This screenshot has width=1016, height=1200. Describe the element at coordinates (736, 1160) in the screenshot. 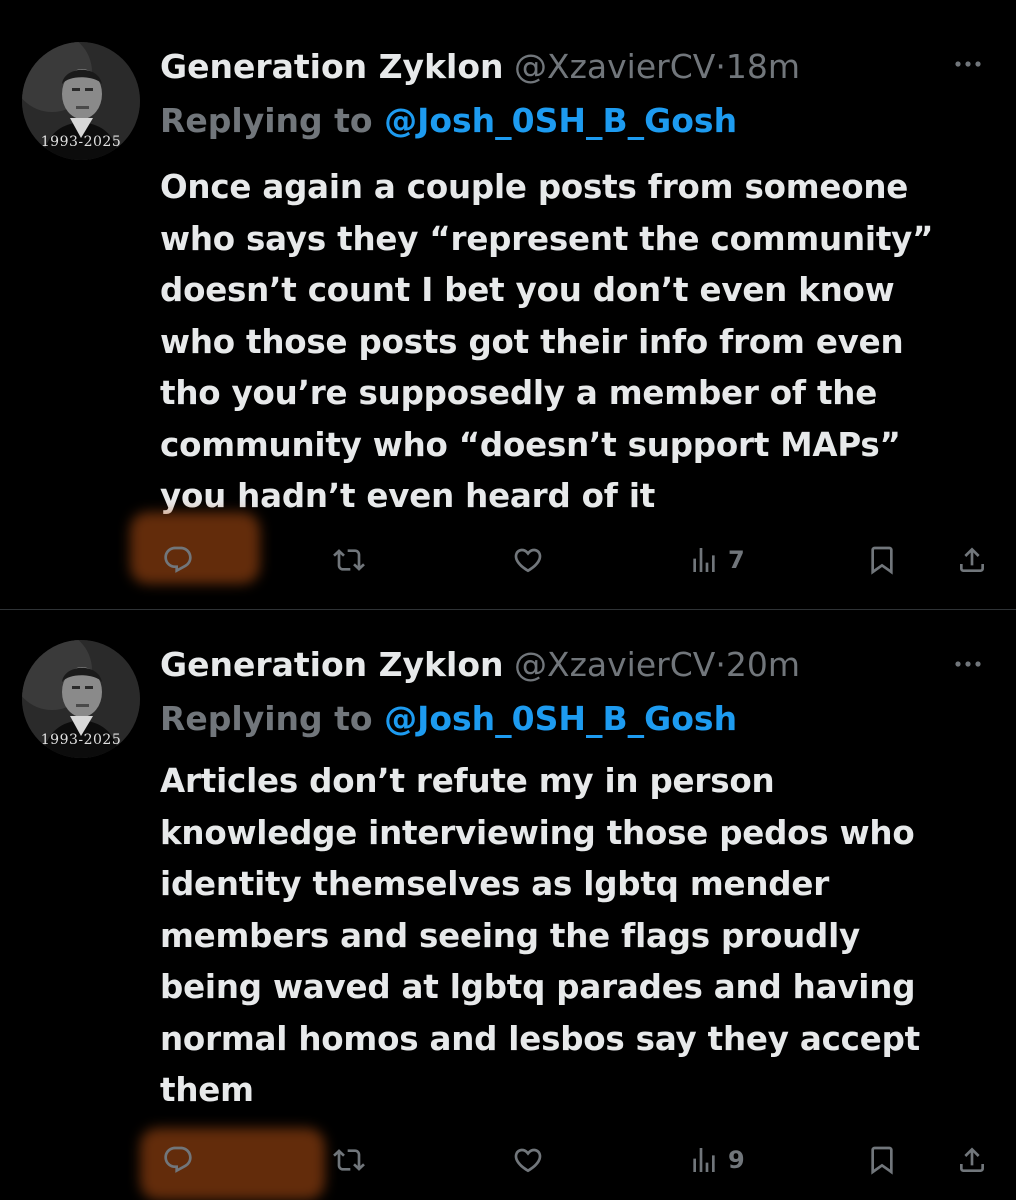

I see `view-count: 9` at that location.